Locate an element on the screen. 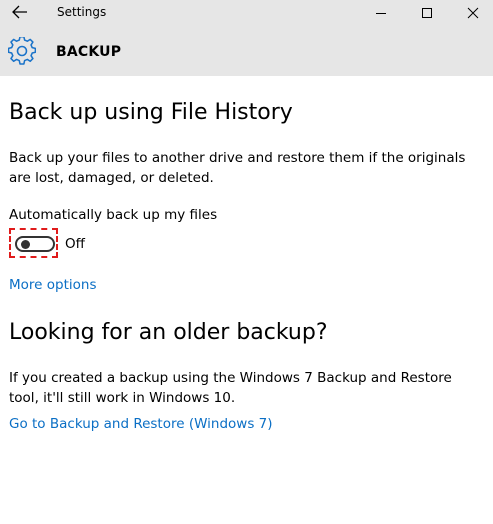 This screenshot has width=493, height=524. older-backup-heading: Looking for an older backup? is located at coordinates (168, 332).